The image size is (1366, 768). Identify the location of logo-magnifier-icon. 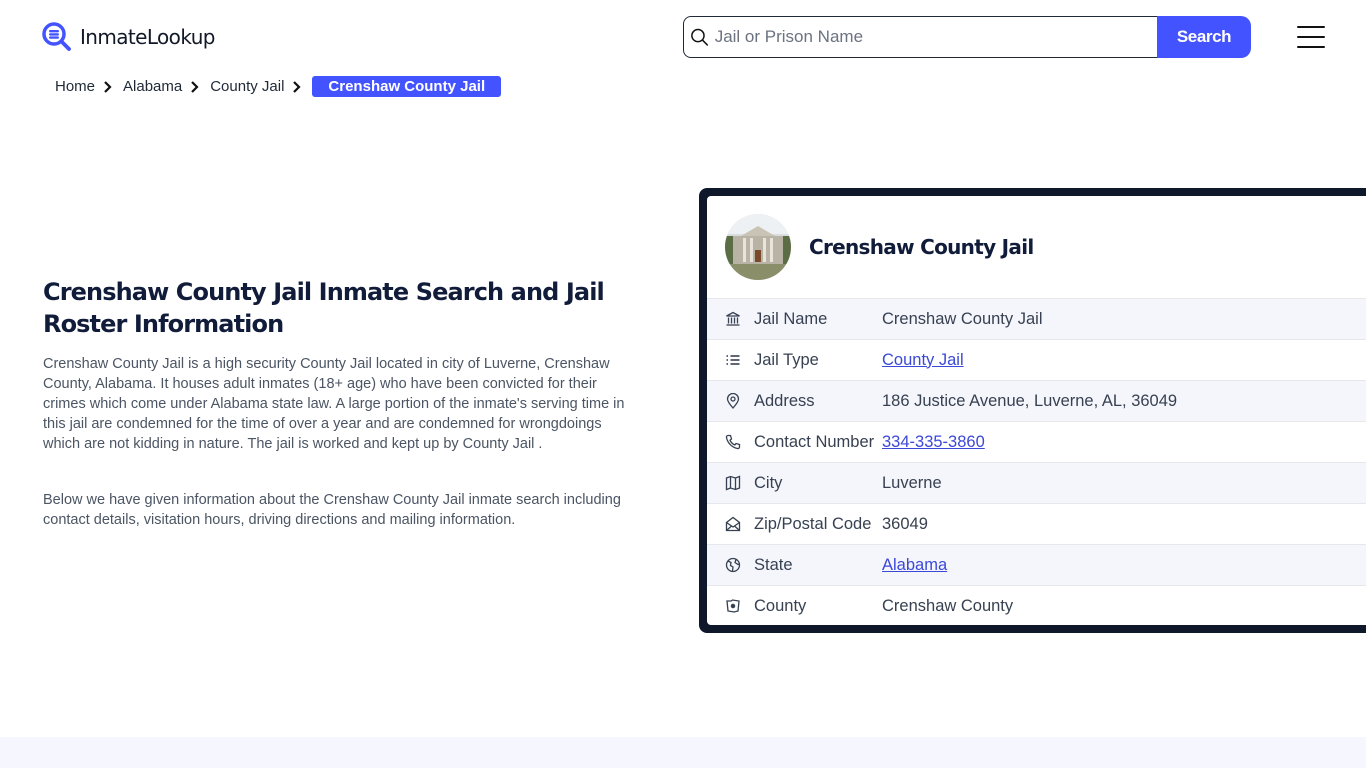
(56, 36).